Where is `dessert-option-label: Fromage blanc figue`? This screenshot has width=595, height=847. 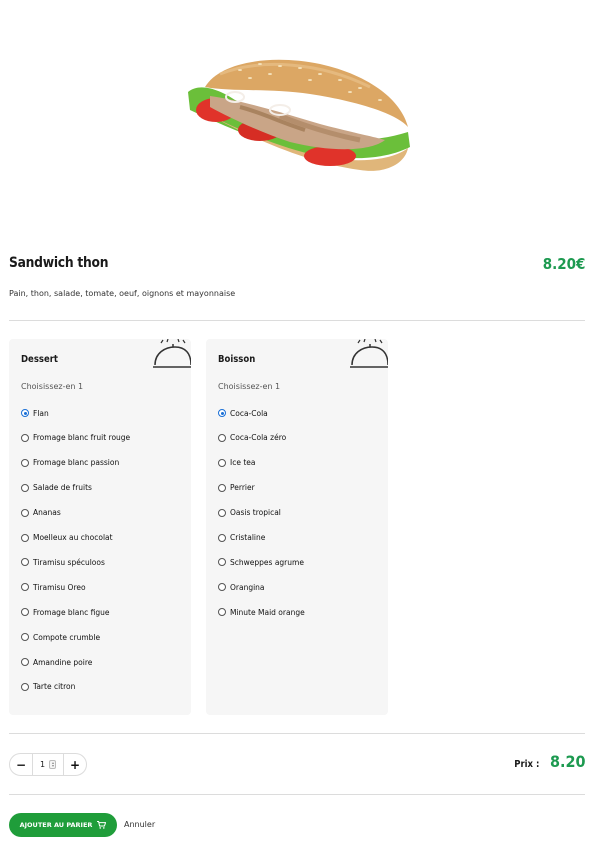
dessert-option-label: Fromage blanc figue is located at coordinates (71, 612).